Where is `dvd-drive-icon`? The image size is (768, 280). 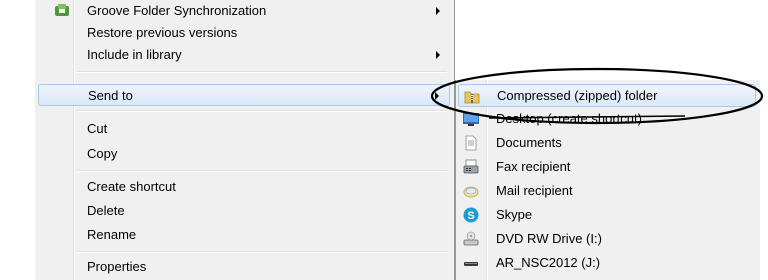
dvd-drive-icon is located at coordinates (471, 238).